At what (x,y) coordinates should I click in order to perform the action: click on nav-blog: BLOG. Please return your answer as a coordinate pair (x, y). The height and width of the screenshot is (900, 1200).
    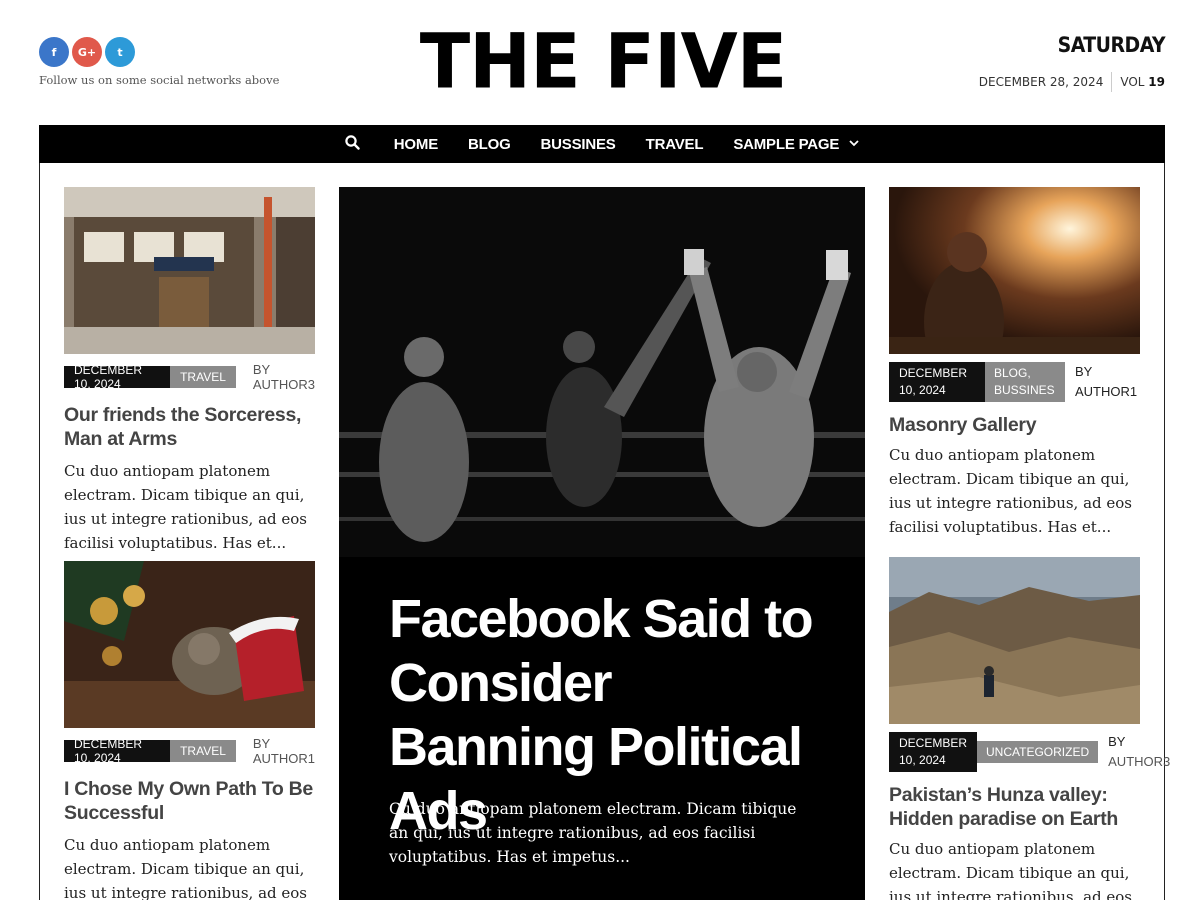
    Looking at the image, I should click on (489, 144).